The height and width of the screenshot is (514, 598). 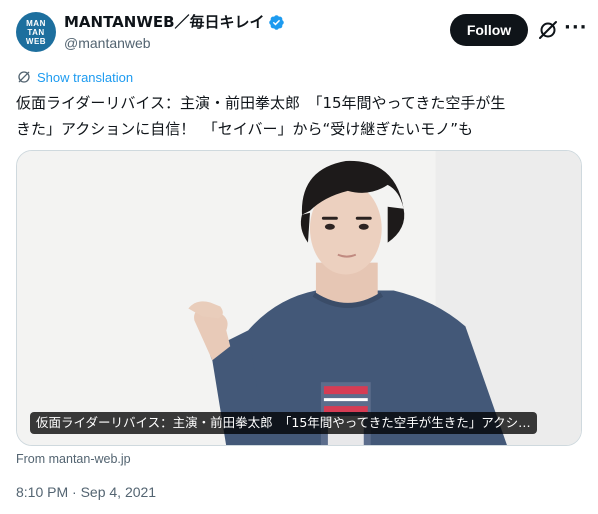 I want to click on avatar-line-1: MAN, so click(x=36, y=23).